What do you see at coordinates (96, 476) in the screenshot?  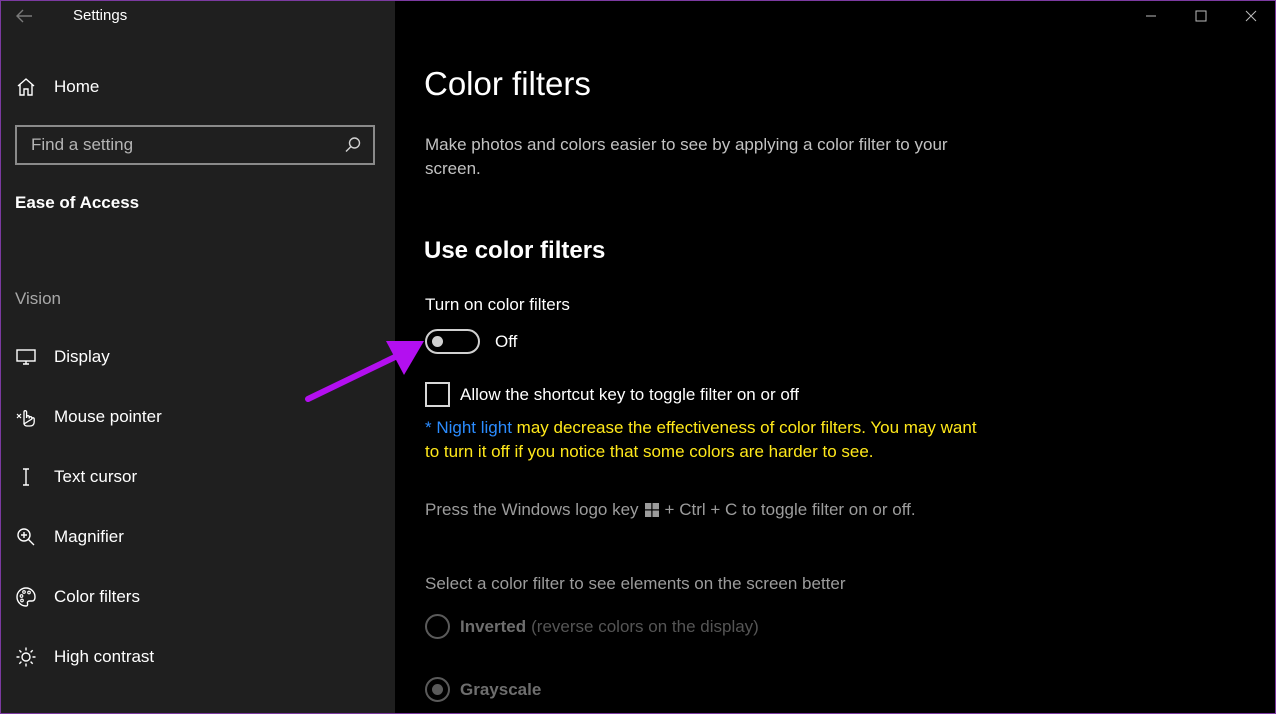 I see `sidebar-item-label: Text cursor` at bounding box center [96, 476].